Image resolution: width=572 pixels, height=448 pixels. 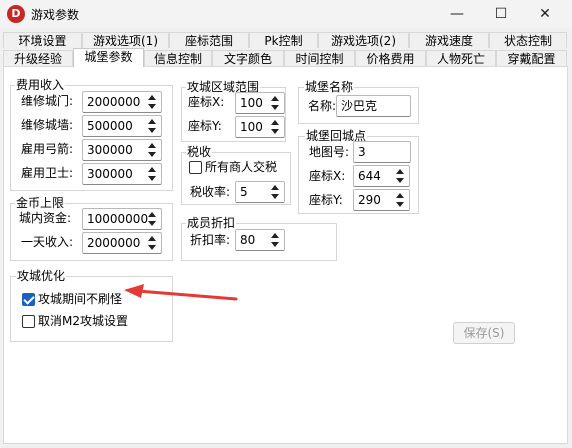 What do you see at coordinates (329, 152) in the screenshot?
I see `map-id-label: 地图号:` at bounding box center [329, 152].